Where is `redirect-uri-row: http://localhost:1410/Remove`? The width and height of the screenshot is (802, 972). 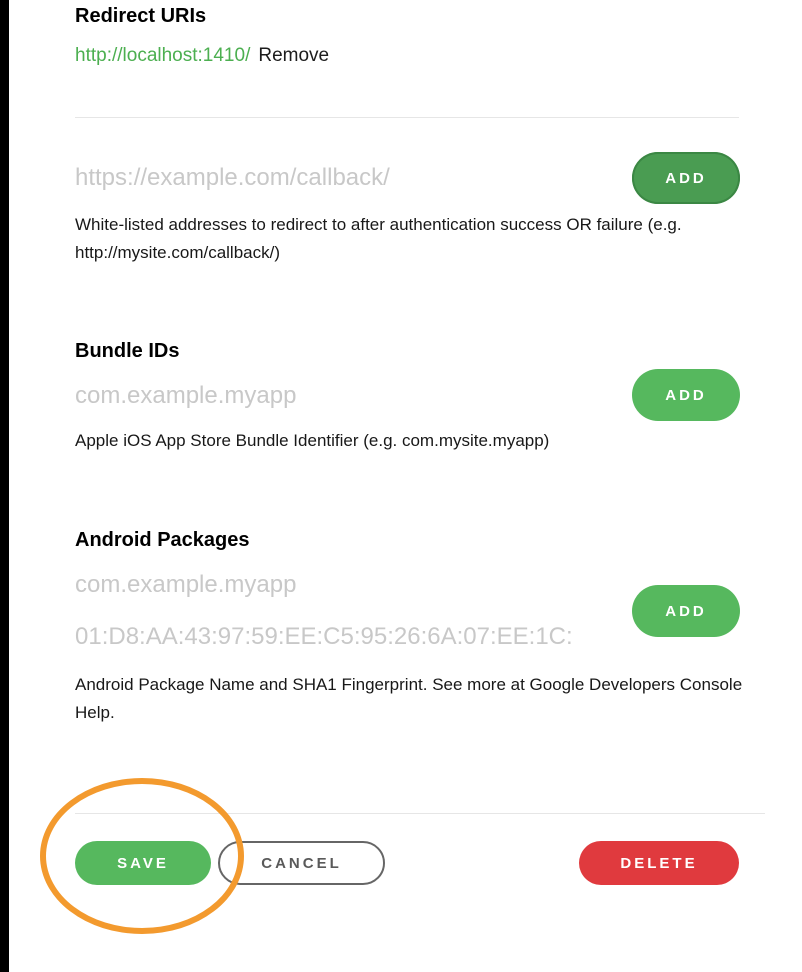 redirect-uri-row: http://localhost:1410/Remove is located at coordinates (202, 56).